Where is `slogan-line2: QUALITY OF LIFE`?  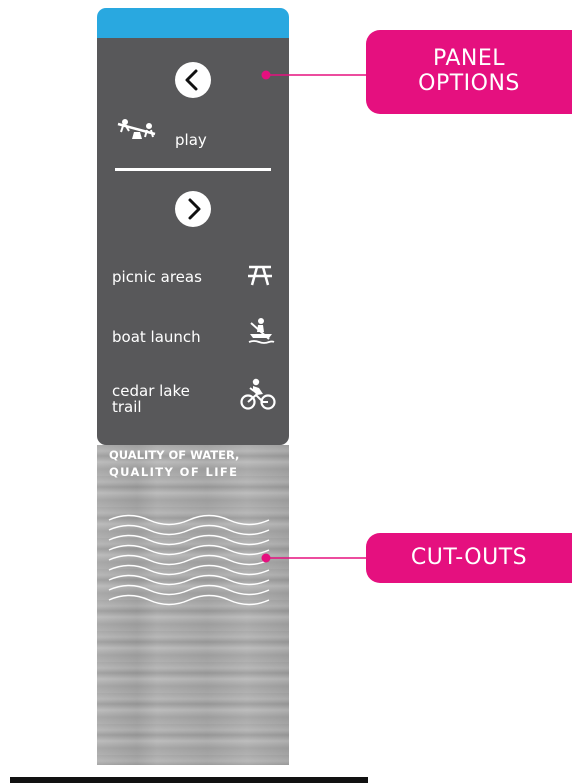
slogan-line2: QUALITY OF LIFE is located at coordinates (174, 472).